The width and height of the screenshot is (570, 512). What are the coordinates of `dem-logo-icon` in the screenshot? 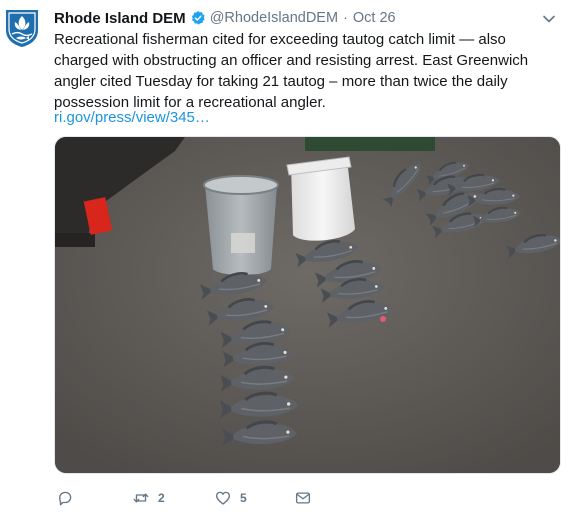 It's located at (22, 28).